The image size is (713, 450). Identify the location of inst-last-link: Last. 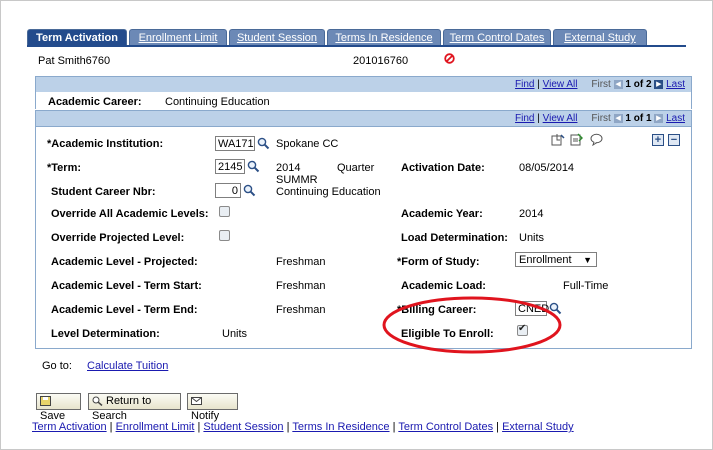
(675, 118).